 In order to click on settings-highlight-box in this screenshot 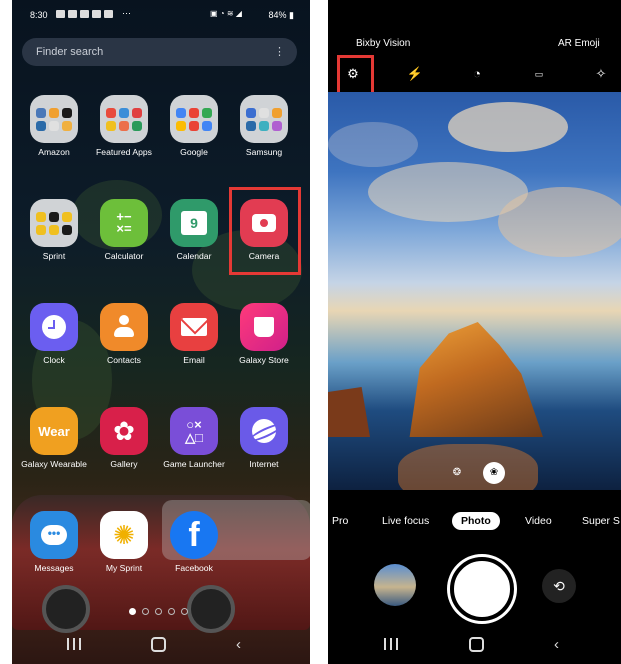, I will do `click(355, 75)`.